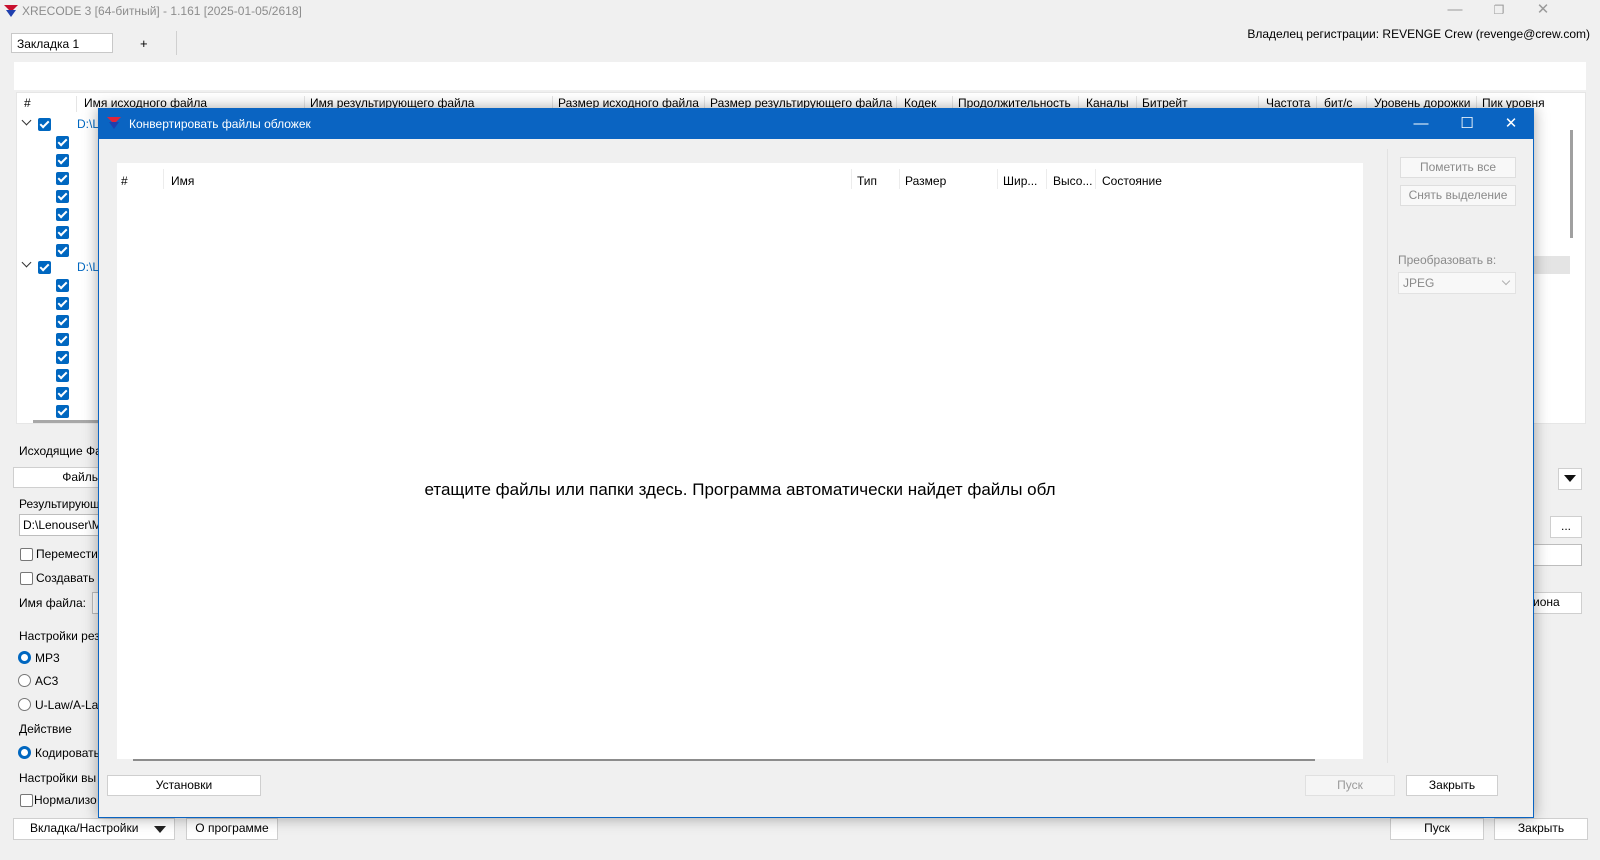 The width and height of the screenshot is (1600, 860). What do you see at coordinates (84, 828) in the screenshot?
I see `tab-settings-label: Вкладка/Настройки` at bounding box center [84, 828].